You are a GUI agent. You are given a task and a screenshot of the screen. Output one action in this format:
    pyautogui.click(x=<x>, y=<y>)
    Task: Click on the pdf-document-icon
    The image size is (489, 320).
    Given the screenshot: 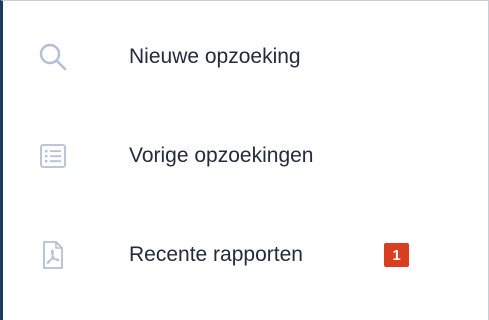 What is the action you would take?
    pyautogui.click(x=53, y=255)
    